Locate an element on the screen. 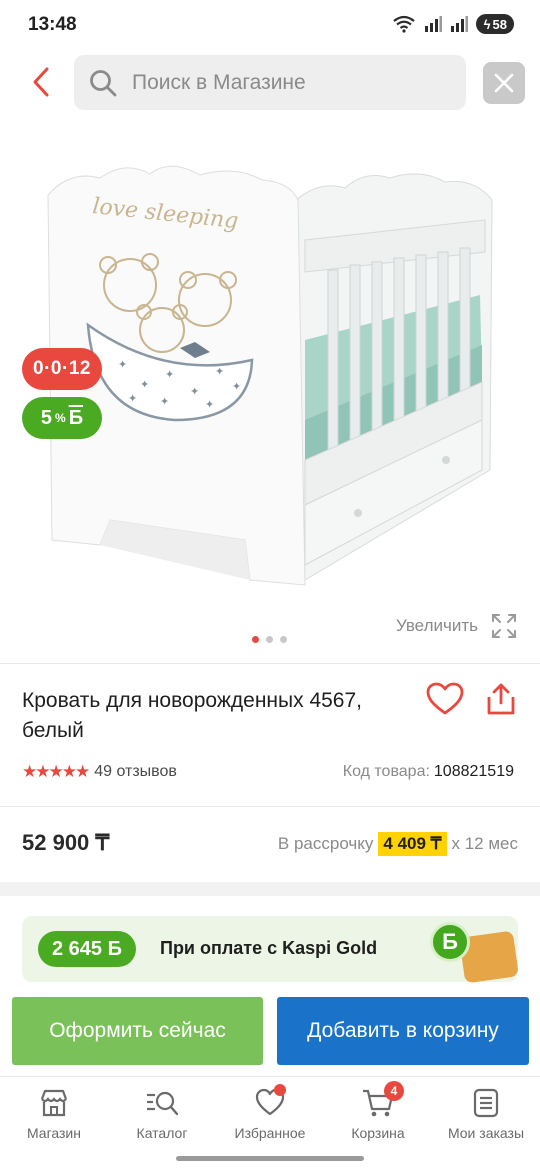  product-code-label: Код товара: is located at coordinates (386, 771).